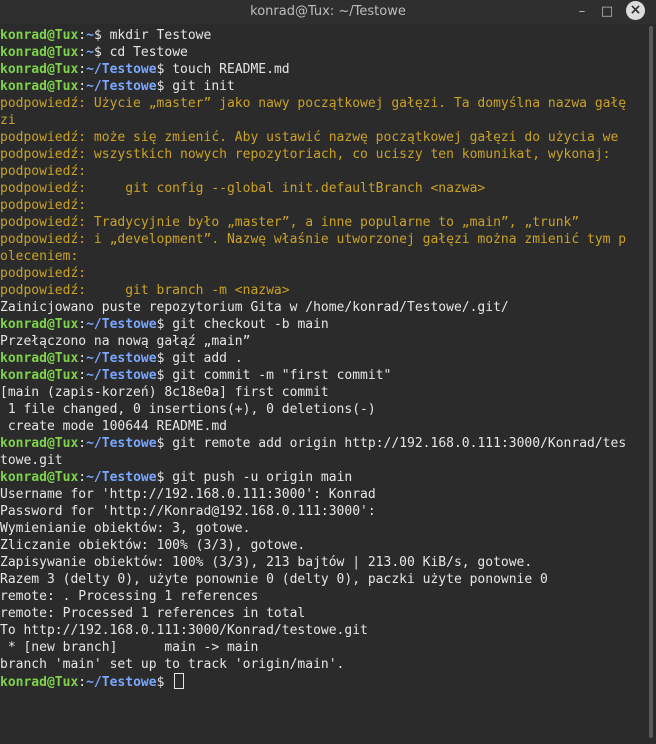 The height and width of the screenshot is (744, 656). Describe the element at coordinates (153, 545) in the screenshot. I see `output-text: Zliczanie obiektów: 100% (3/3), gotowe.` at that location.